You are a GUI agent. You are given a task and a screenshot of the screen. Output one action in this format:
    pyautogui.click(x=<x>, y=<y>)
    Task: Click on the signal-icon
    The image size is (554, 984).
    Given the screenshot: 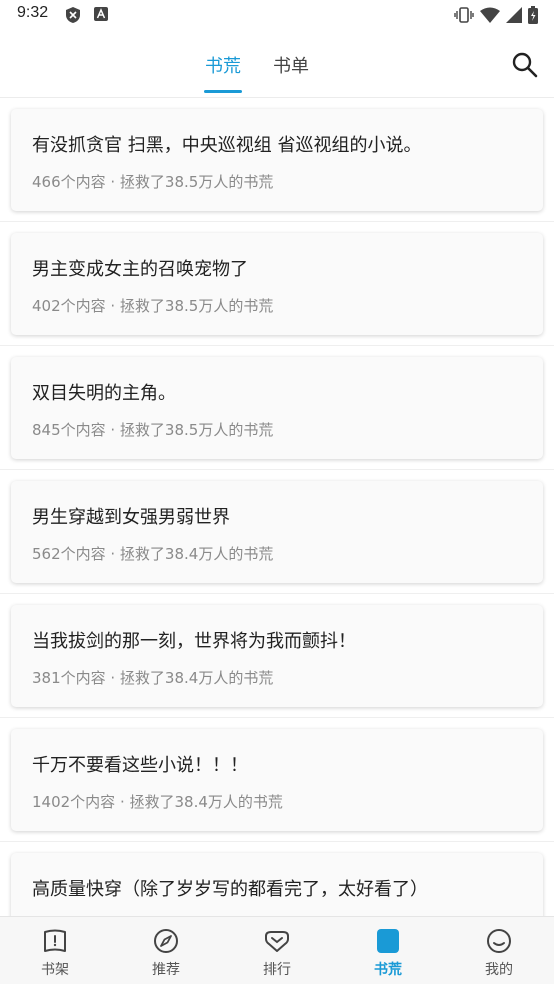 What is the action you would take?
    pyautogui.click(x=514, y=15)
    